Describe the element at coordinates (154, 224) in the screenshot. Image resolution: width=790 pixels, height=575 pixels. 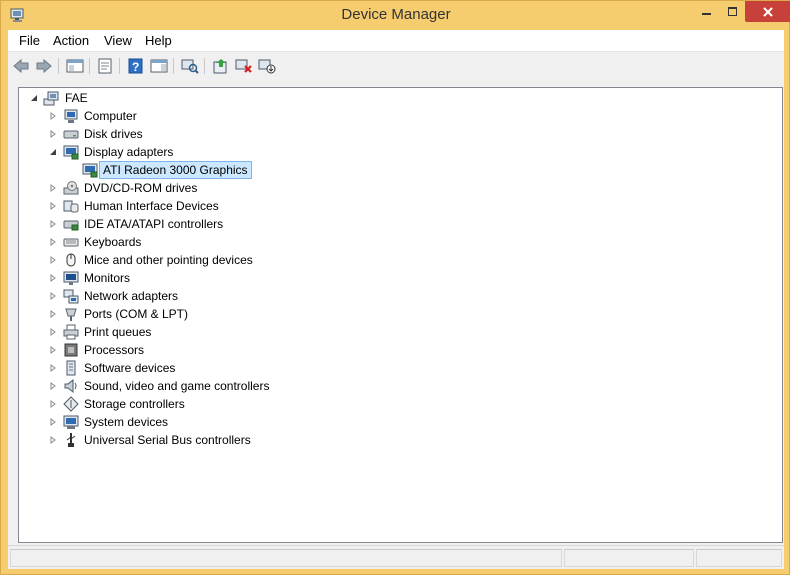
I see `tree-category-label: IDE ATA/ATAPI controllers` at that location.